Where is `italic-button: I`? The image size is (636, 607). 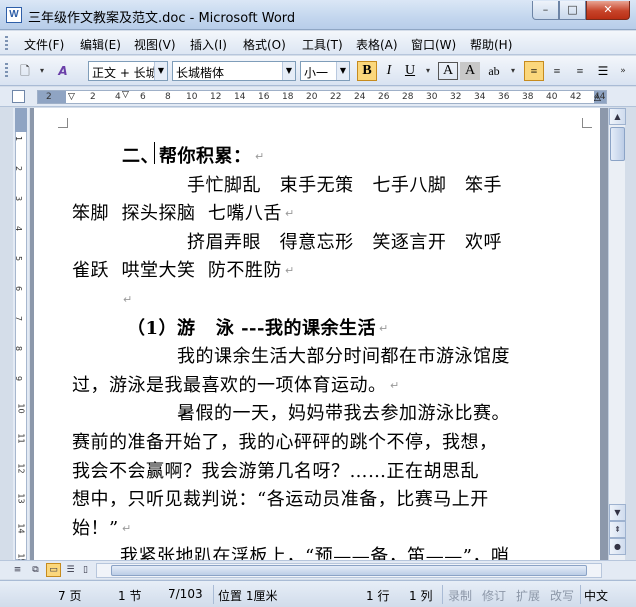
italic-button: I is located at coordinates (389, 71).